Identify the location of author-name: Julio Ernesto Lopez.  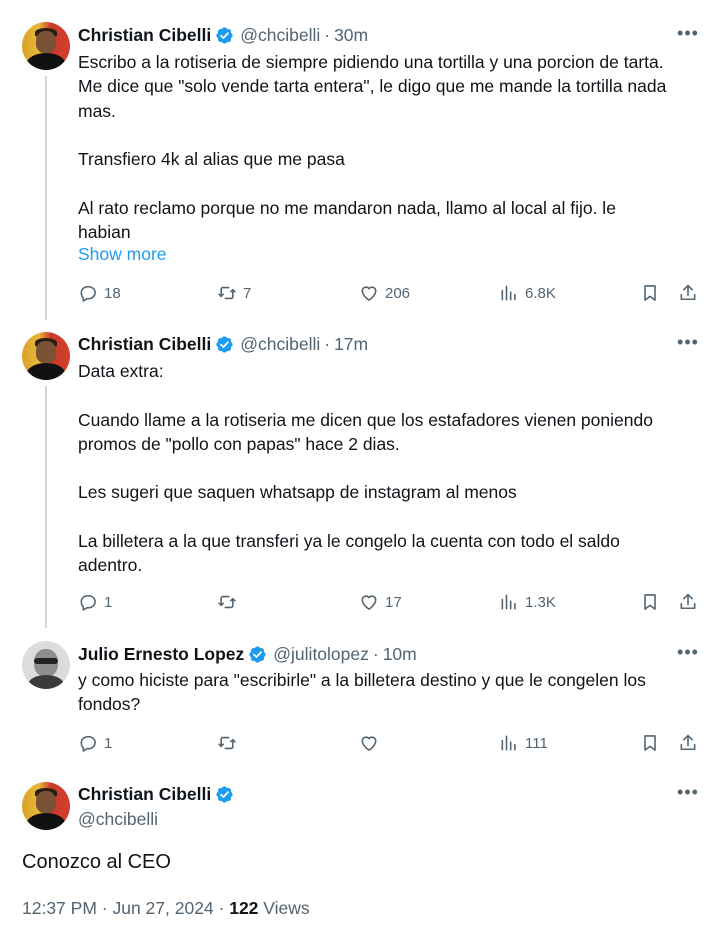
(161, 654).